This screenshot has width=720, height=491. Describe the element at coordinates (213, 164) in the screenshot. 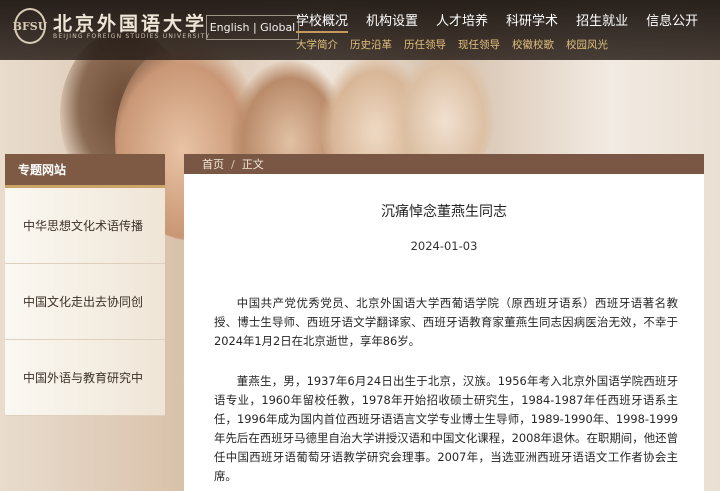

I see `breadcrumb-home: 首页` at that location.